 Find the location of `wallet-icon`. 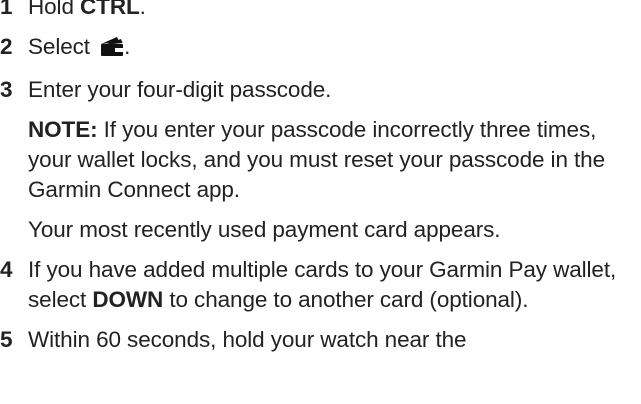

wallet-icon is located at coordinates (112, 50).